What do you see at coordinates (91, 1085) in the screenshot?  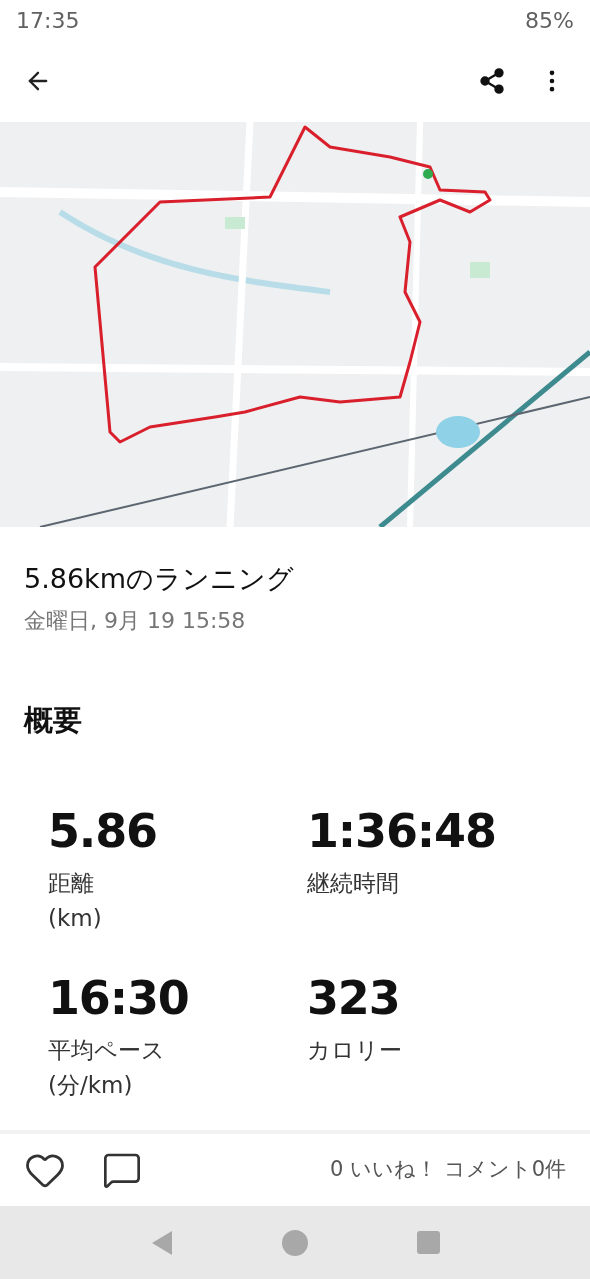 I see `stat-unit: (分/km)` at bounding box center [91, 1085].